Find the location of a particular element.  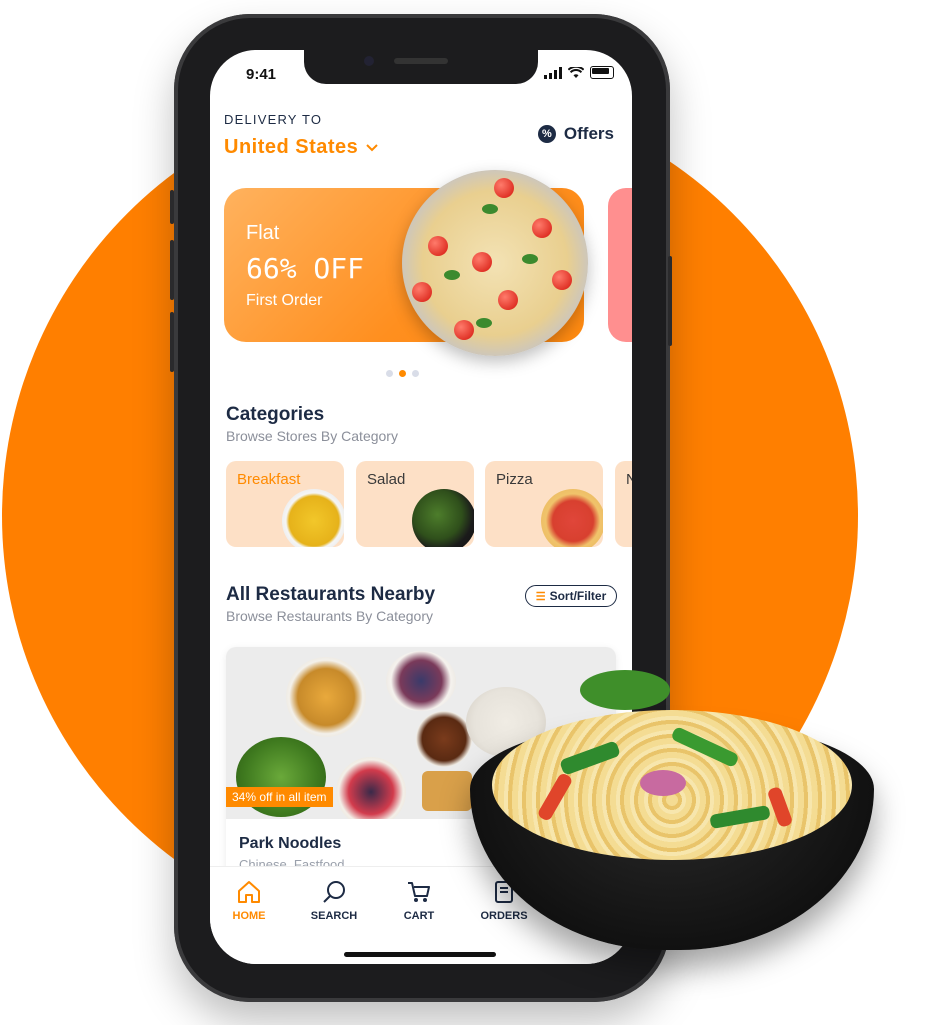

category-salad: Salad is located at coordinates (415, 504).